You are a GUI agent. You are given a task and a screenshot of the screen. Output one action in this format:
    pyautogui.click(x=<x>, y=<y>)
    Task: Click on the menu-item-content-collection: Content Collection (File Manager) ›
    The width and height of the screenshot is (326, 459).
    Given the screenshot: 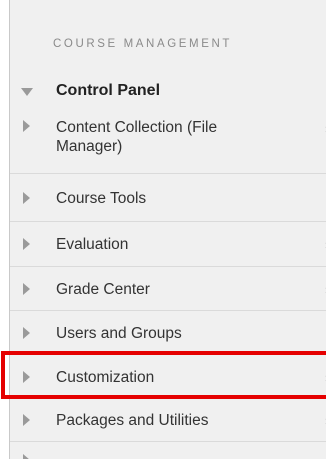 What is the action you would take?
    pyautogui.click(x=168, y=143)
    